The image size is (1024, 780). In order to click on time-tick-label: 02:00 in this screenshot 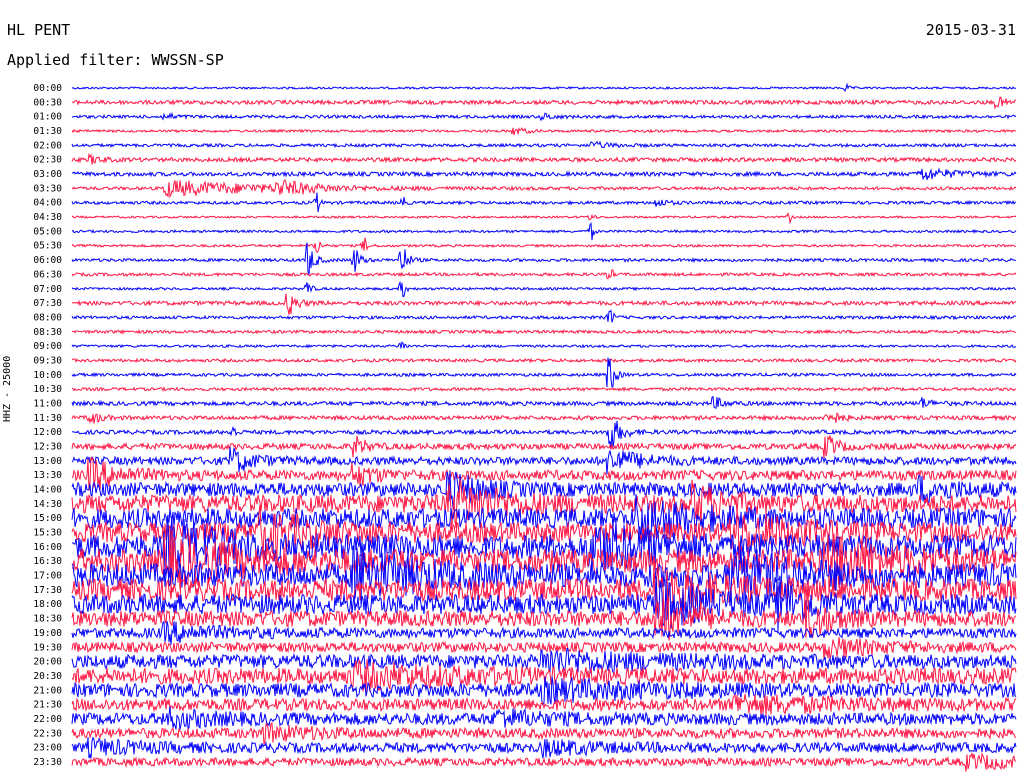, I will do `click(47, 145)`.